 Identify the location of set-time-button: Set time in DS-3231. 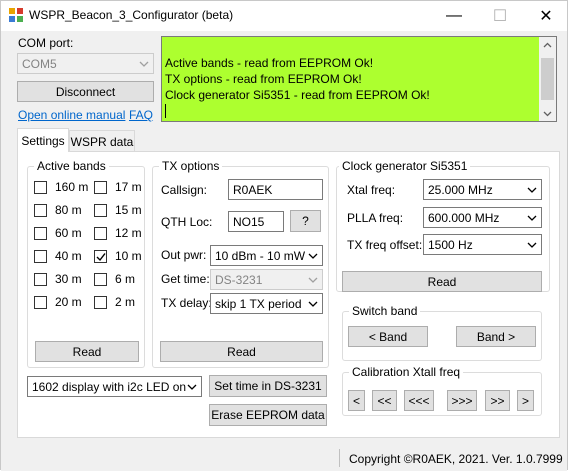
(268, 386).